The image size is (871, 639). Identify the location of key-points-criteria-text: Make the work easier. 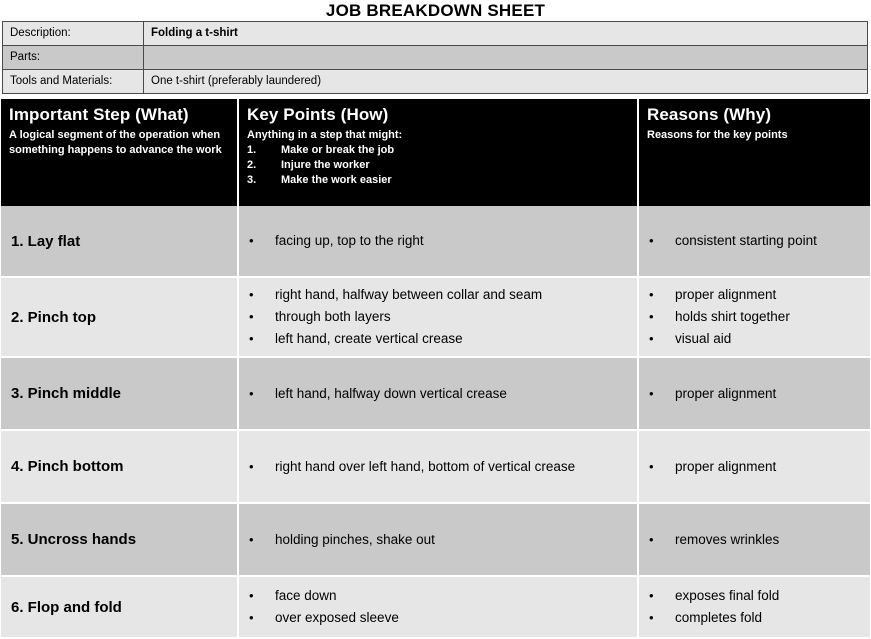
(336, 179).